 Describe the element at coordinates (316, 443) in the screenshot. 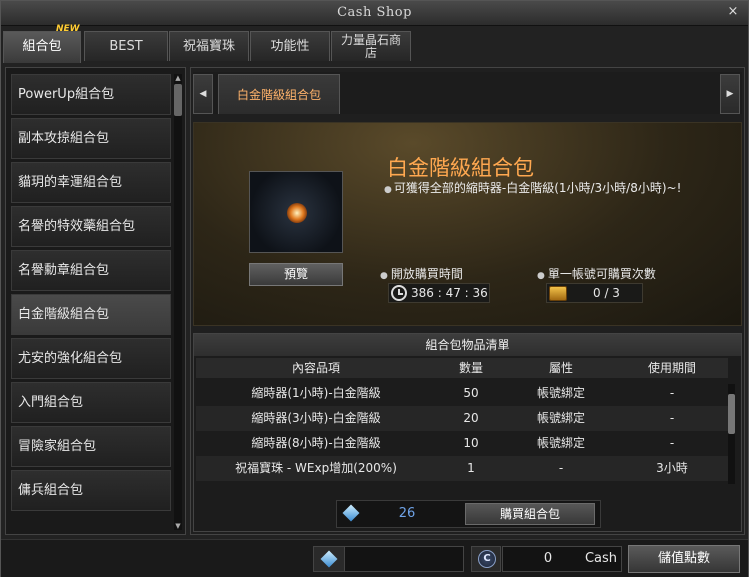

I see `row-item: 縮時器(8小時)-白金階級` at that location.